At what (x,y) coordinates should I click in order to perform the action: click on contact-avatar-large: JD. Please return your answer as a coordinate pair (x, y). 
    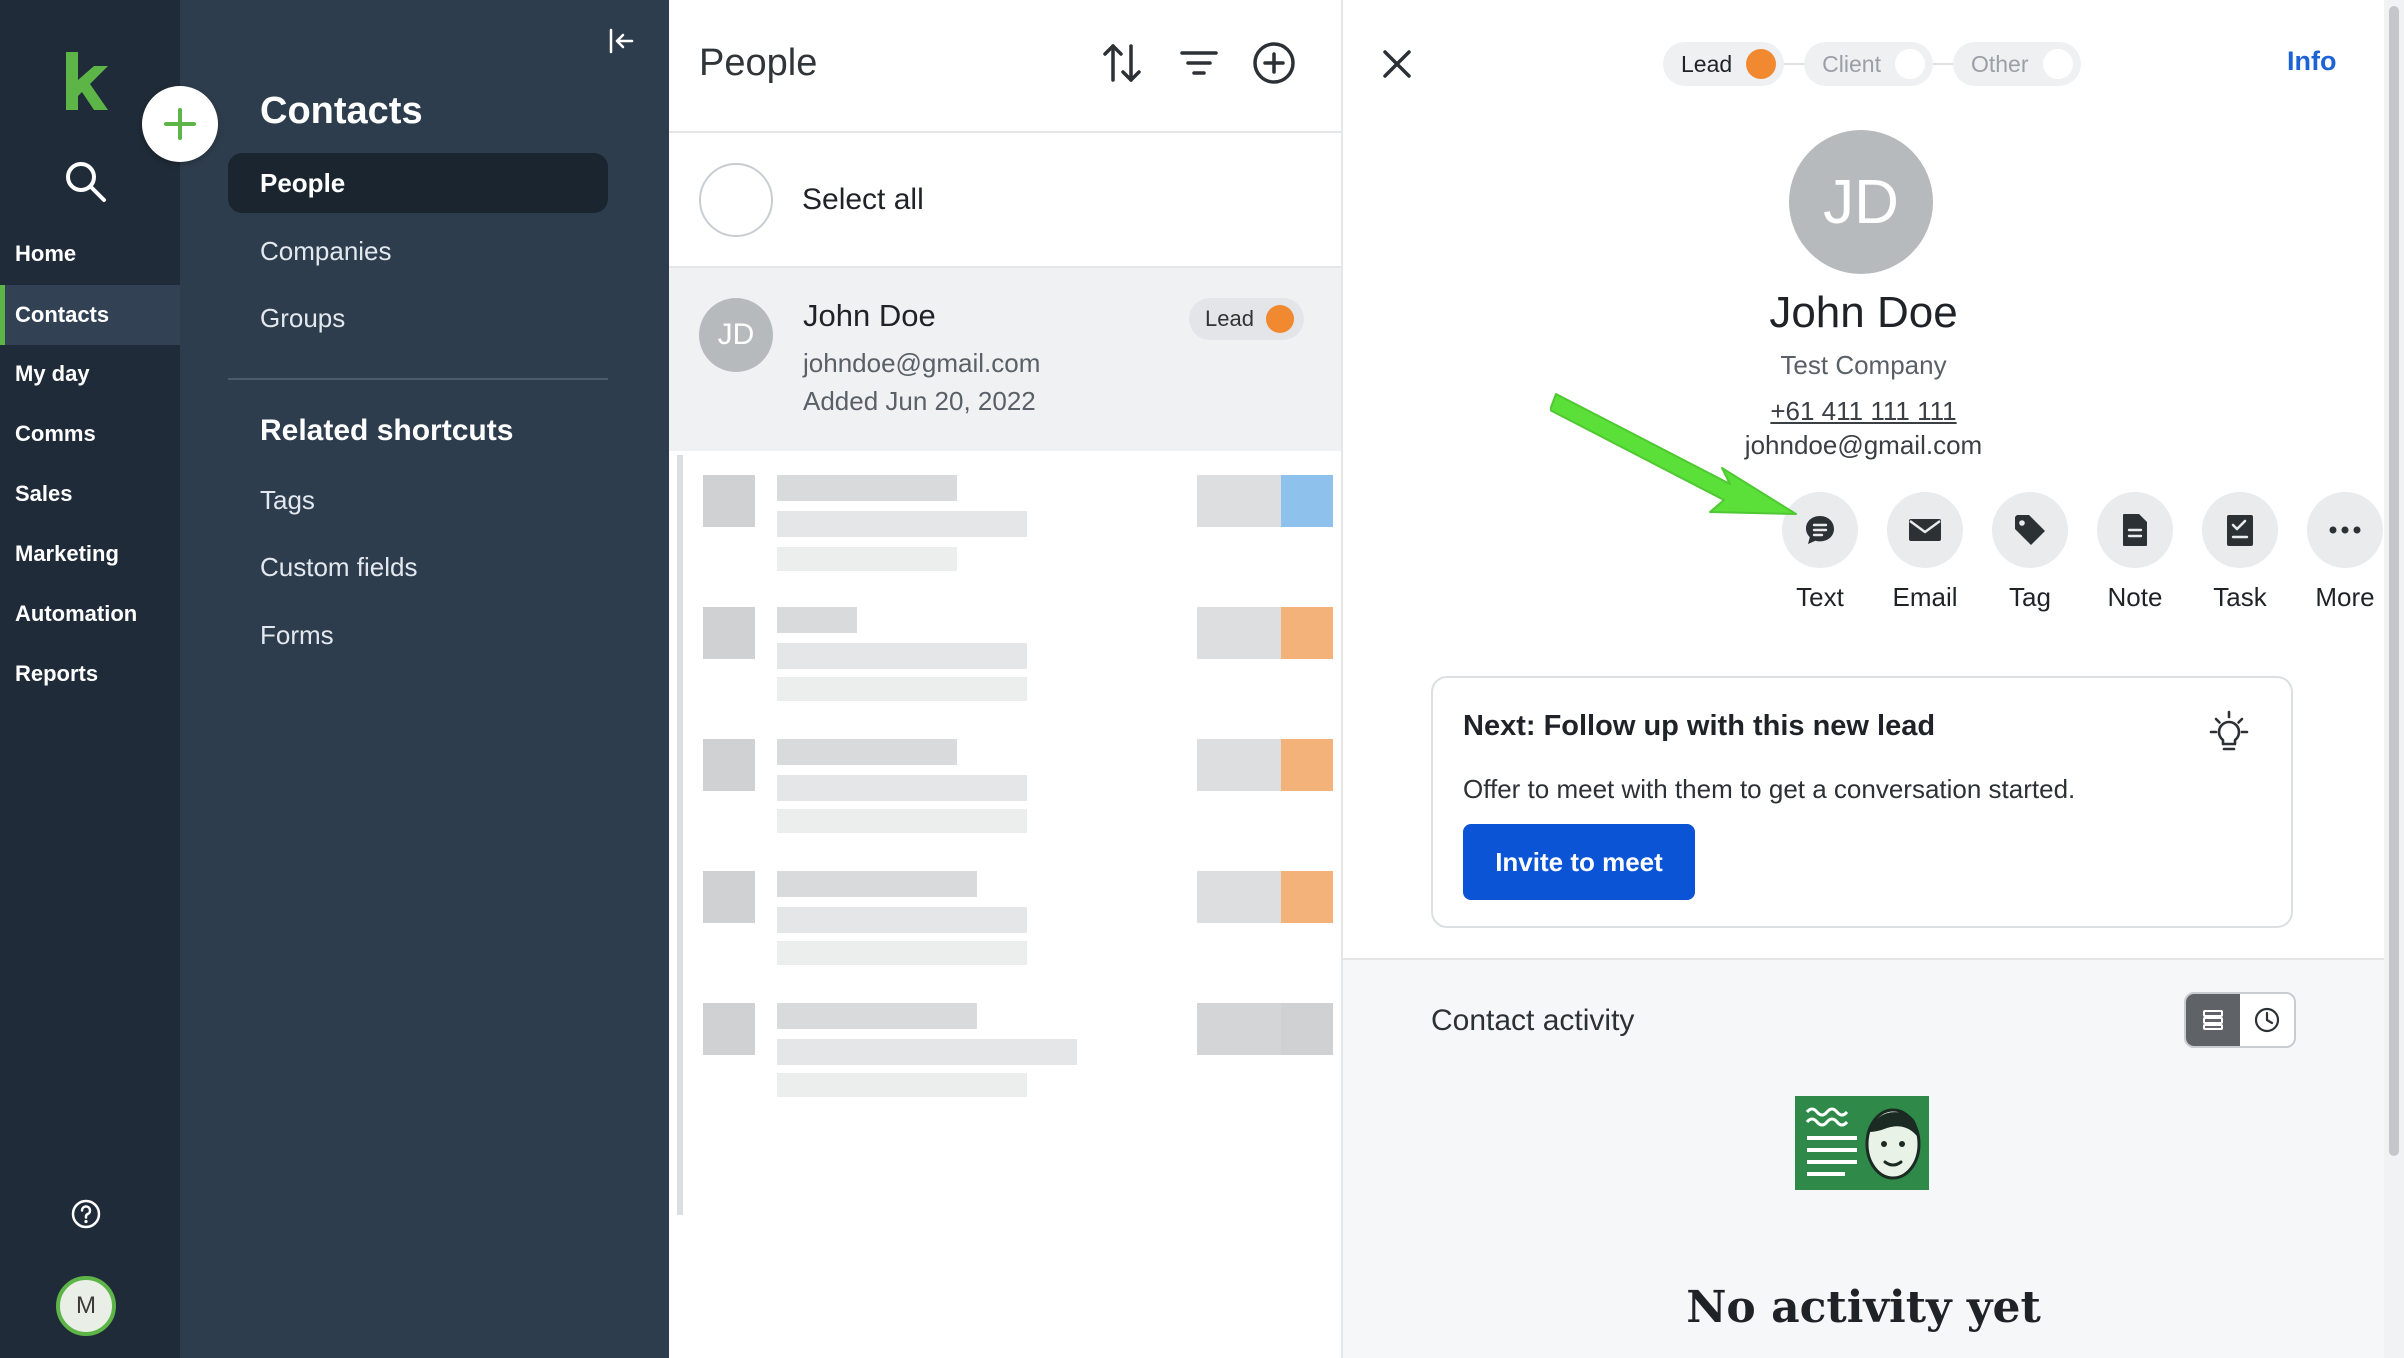
    Looking at the image, I should click on (1861, 202).